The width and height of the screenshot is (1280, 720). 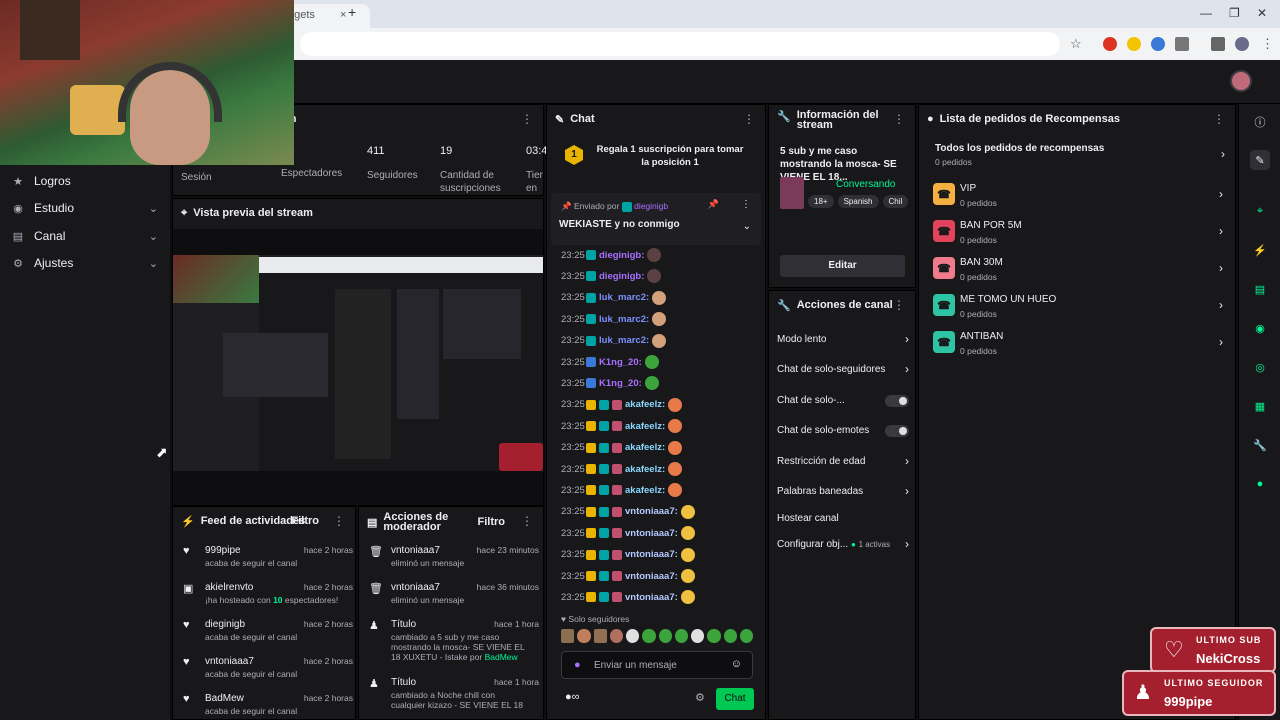 What do you see at coordinates (1267, 44) in the screenshot?
I see `browser-menu-icon: ⋮` at bounding box center [1267, 44].